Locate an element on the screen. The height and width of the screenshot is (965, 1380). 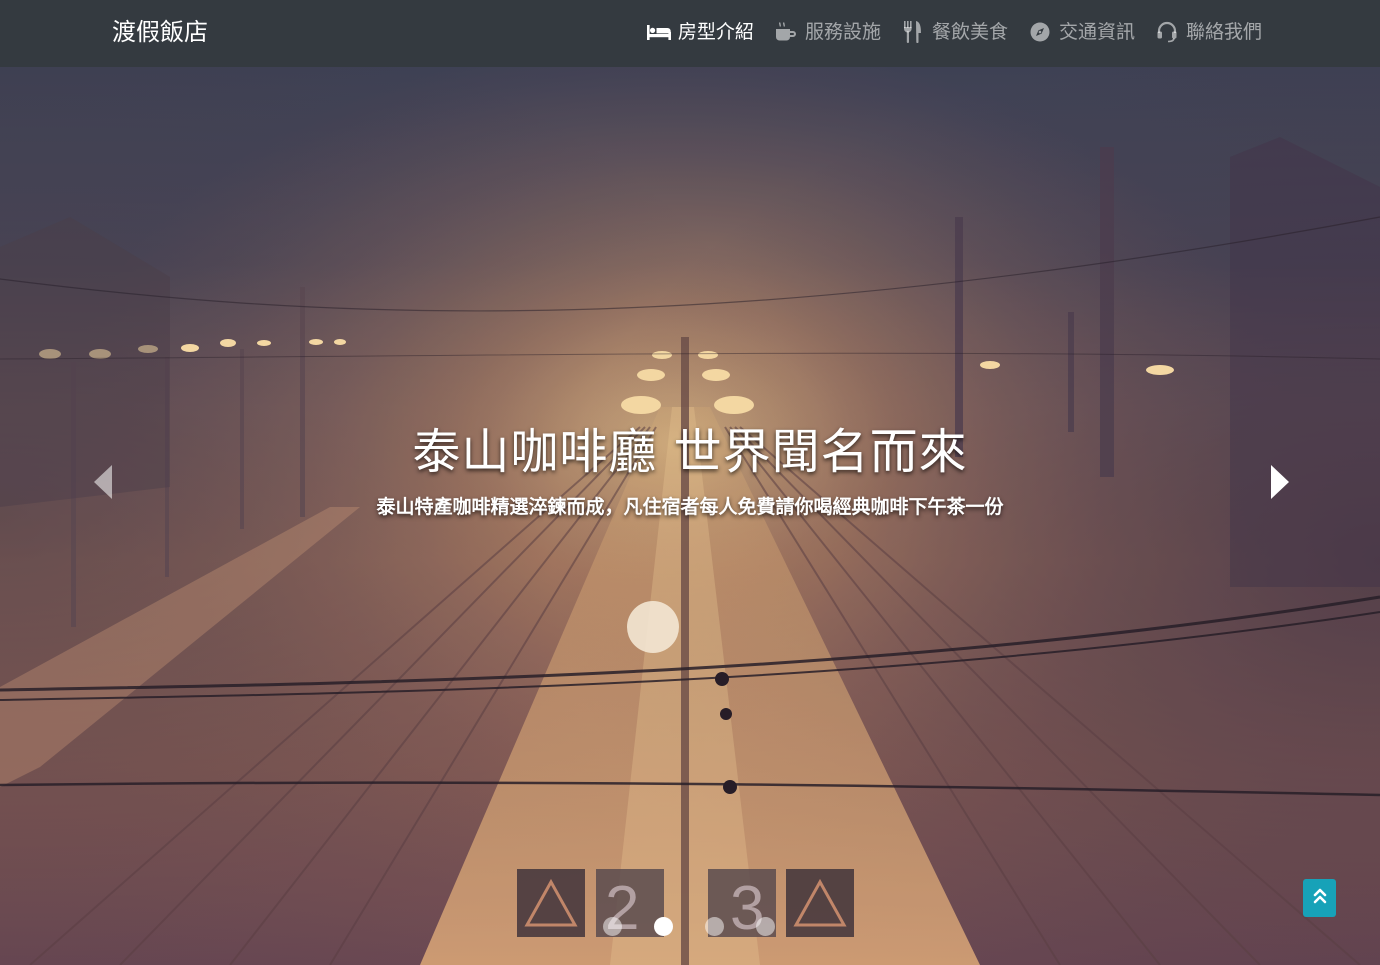
main-nav: 房型介紹 服務設施 餐飲美食 交通資訊 聯絡我們 is located at coordinates (944, 32).